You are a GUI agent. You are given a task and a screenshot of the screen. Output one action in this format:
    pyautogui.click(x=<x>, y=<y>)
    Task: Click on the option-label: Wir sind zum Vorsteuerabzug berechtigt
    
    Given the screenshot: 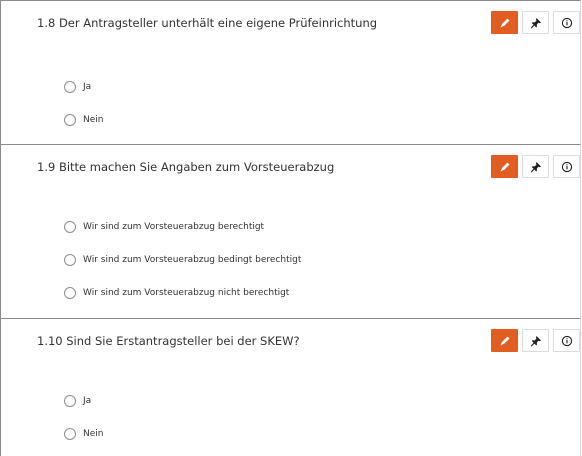 What is the action you would take?
    pyautogui.click(x=174, y=227)
    